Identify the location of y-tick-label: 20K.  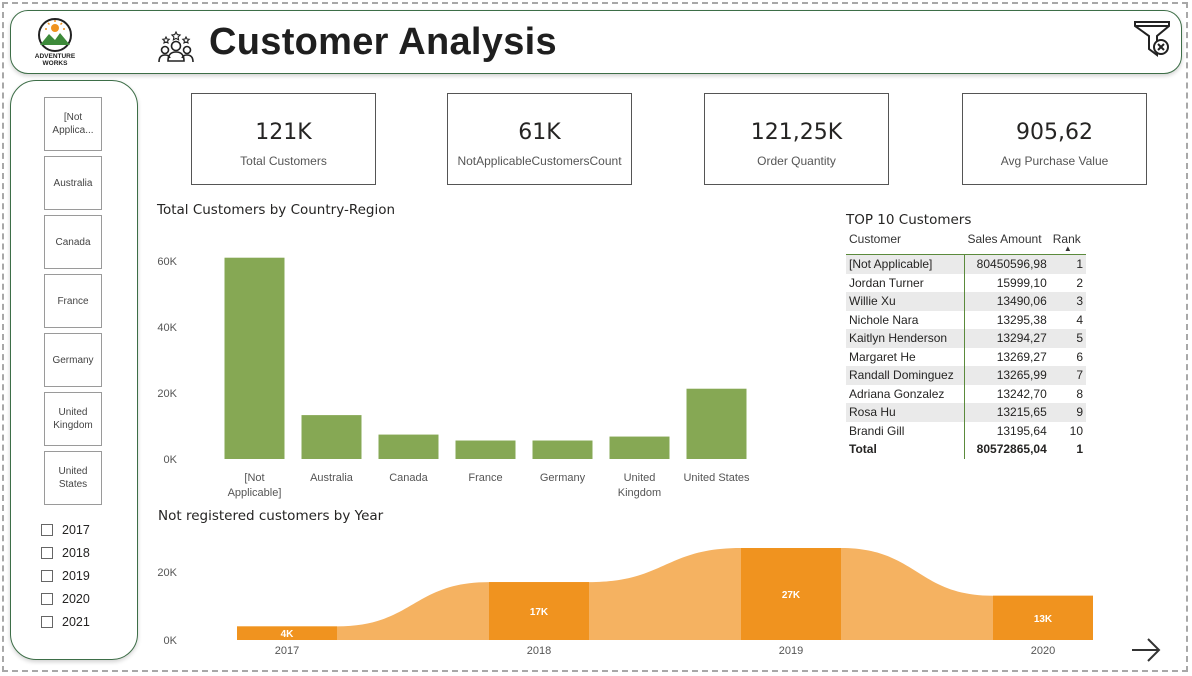
(167, 573).